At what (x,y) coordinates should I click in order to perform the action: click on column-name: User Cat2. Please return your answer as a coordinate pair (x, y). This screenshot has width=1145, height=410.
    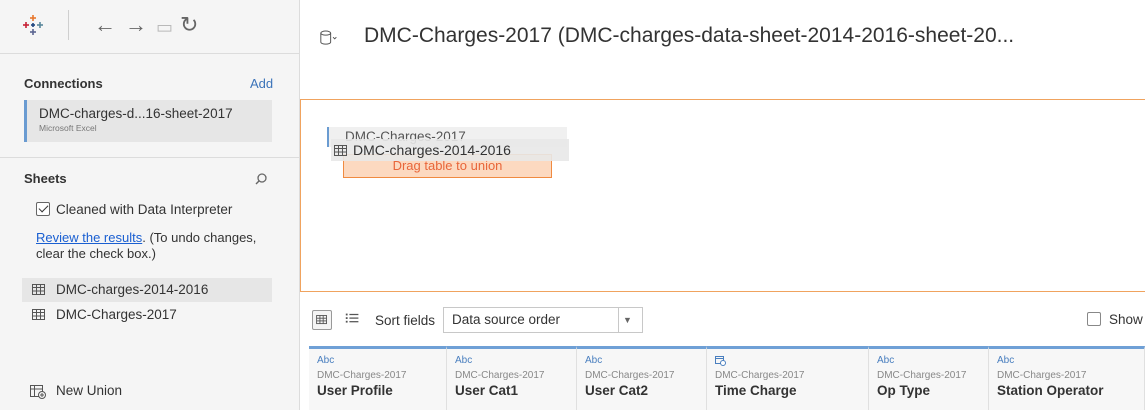
    Looking at the image, I should click on (617, 390).